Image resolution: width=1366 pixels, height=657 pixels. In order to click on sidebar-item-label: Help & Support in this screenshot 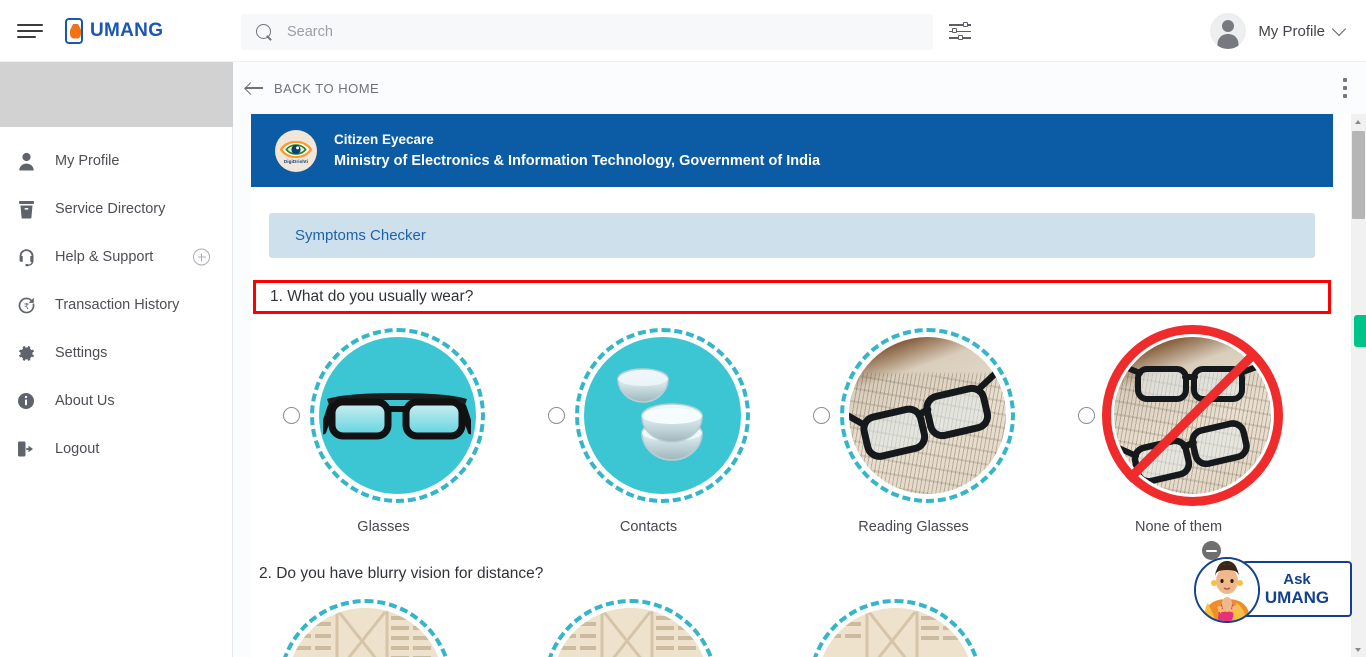, I will do `click(104, 257)`.